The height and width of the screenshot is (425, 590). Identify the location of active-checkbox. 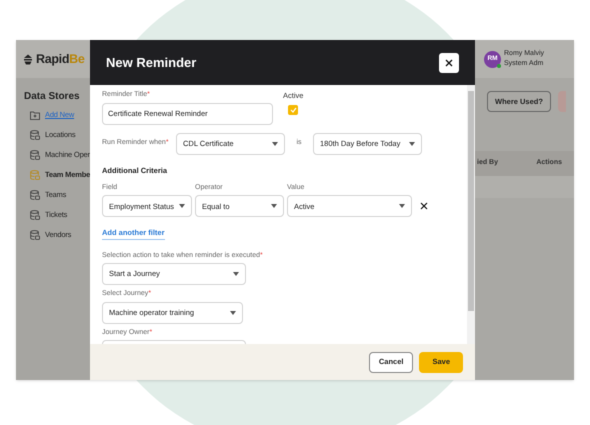
(293, 110).